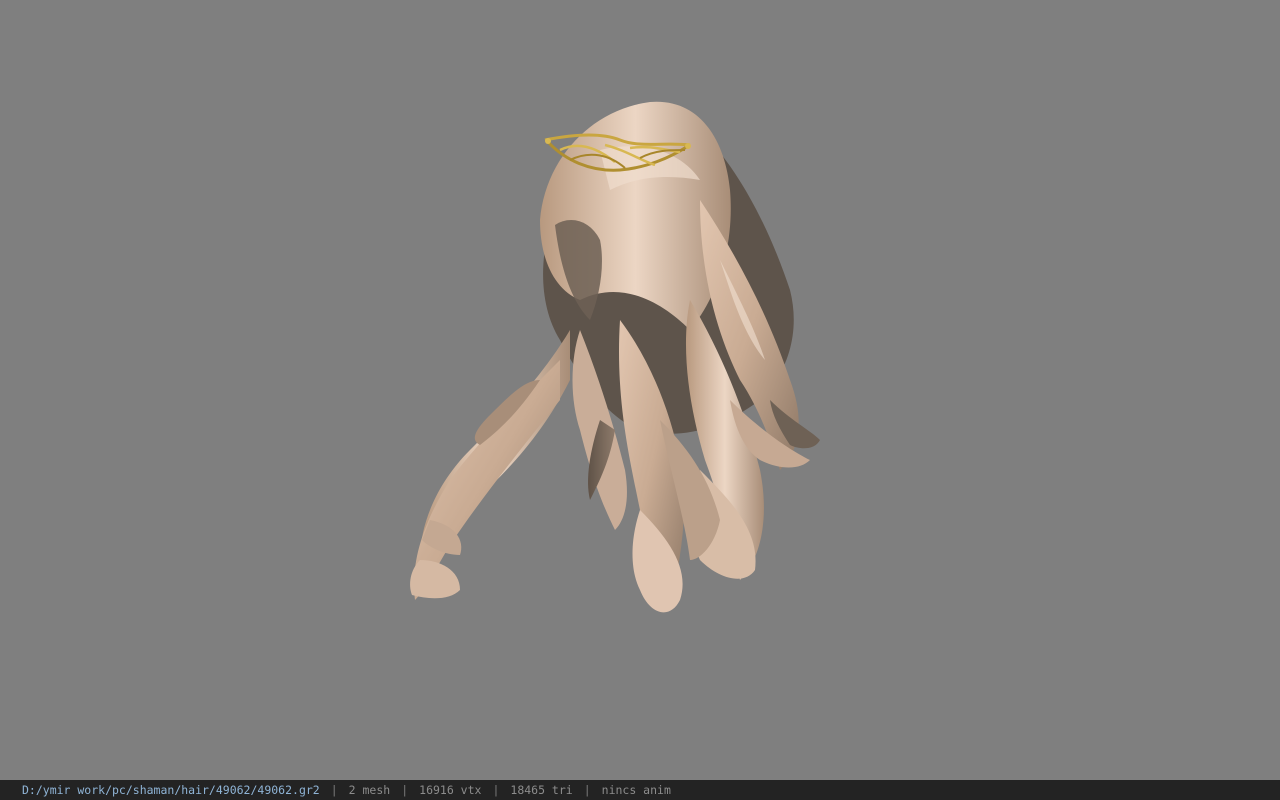 Image resolution: width=1280 pixels, height=800 pixels. What do you see at coordinates (636, 790) in the screenshot?
I see `animation-status: nincs anim` at bounding box center [636, 790].